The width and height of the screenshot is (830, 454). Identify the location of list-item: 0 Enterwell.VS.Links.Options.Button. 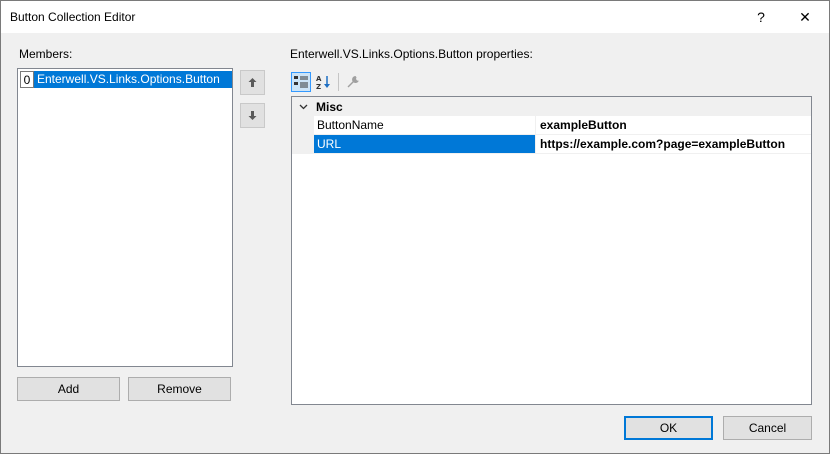
(126, 79).